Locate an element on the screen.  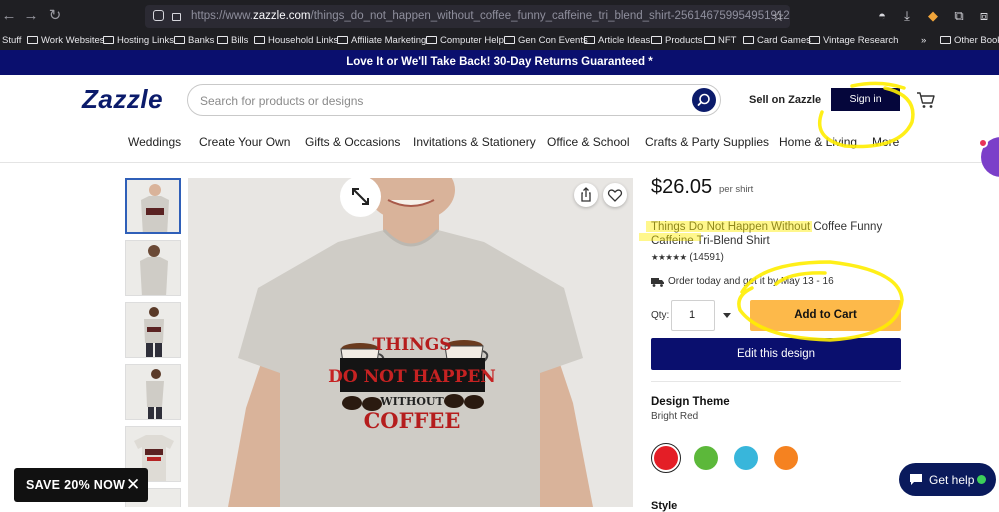
swatch-blue is located at coordinates (746, 458).